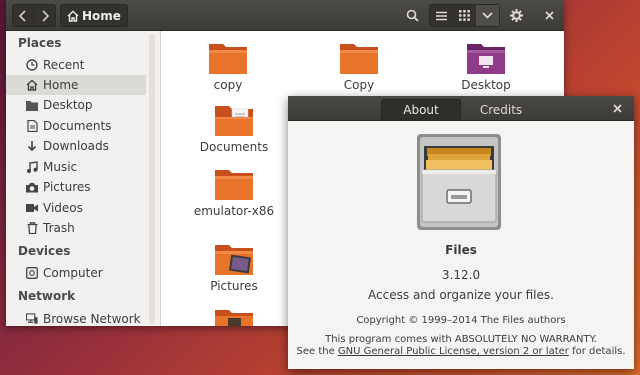 The image size is (640, 375). I want to click on sidebar-item-label: Trash, so click(59, 228).